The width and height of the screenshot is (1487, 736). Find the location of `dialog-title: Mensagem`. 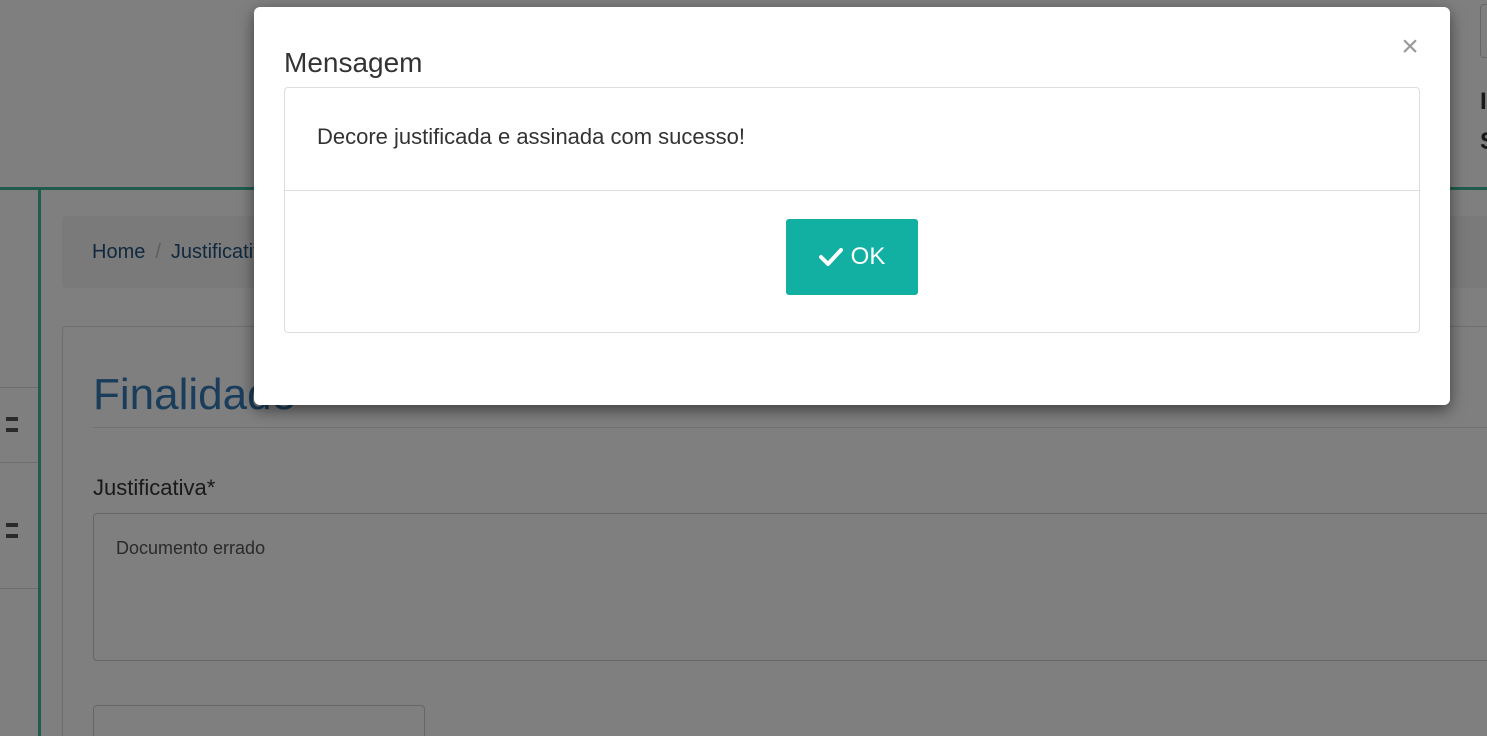

dialog-title: Mensagem is located at coordinates (353, 62).